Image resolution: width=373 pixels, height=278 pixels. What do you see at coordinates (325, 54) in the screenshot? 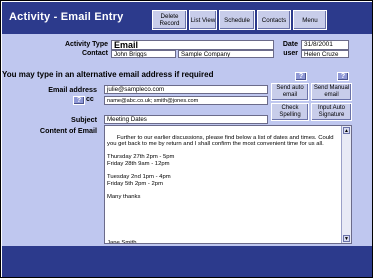
I see `user-field: Helen Cruze` at bounding box center [325, 54].